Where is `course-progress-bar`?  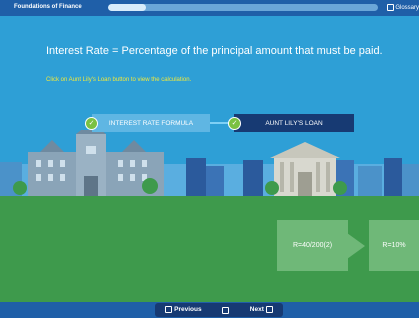 course-progress-bar is located at coordinates (243, 7).